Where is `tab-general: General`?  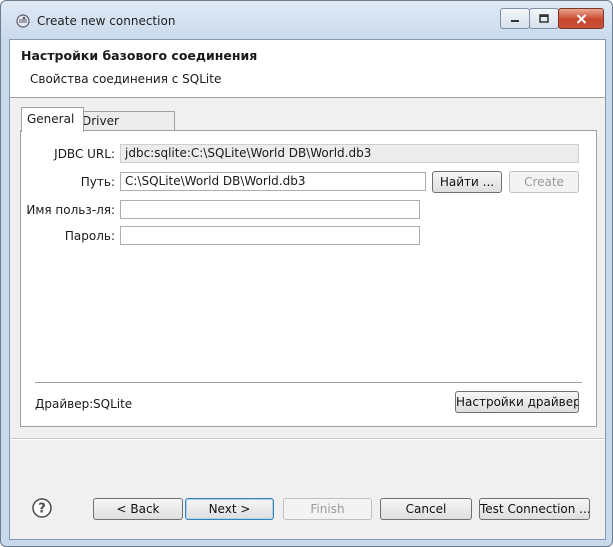 tab-general: General is located at coordinates (52, 119).